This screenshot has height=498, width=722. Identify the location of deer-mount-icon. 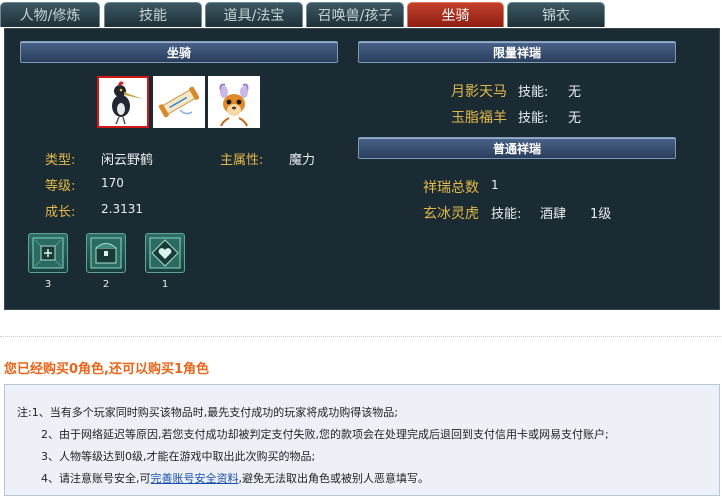
(234, 102).